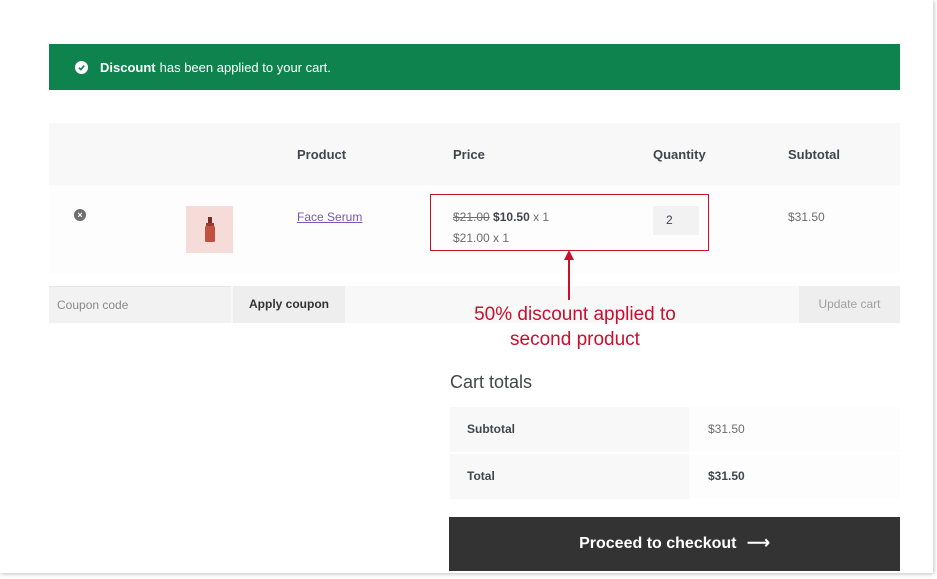 This screenshot has width=937, height=579. I want to click on apply-coupon-button: Apply coupon, so click(289, 304).